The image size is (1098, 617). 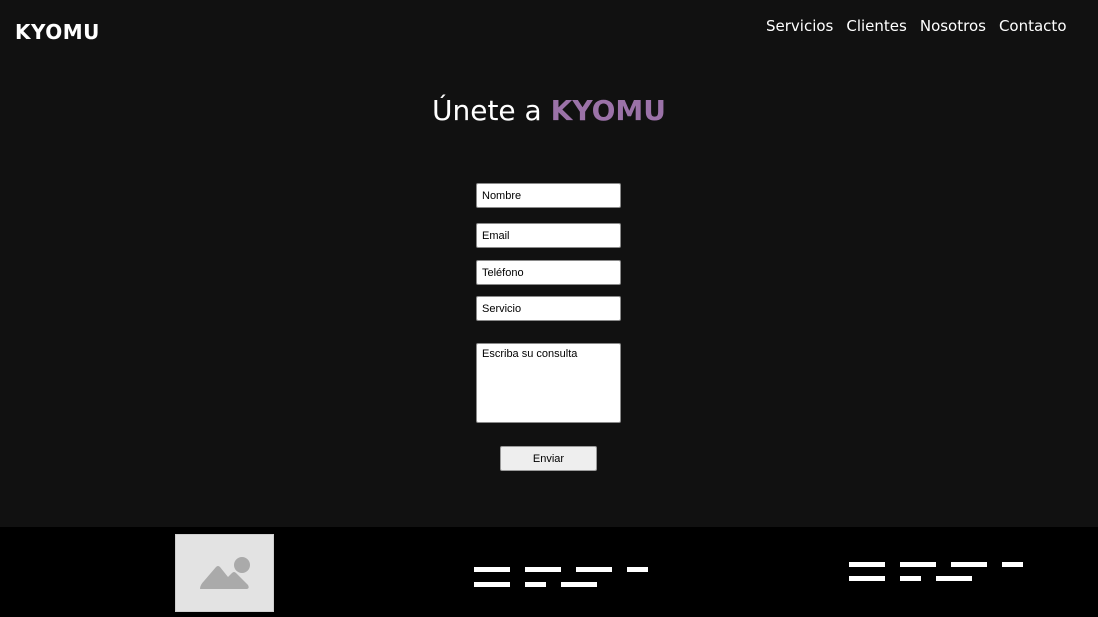 What do you see at coordinates (57, 32) in the screenshot?
I see `site-logo: KYOMU` at bounding box center [57, 32].